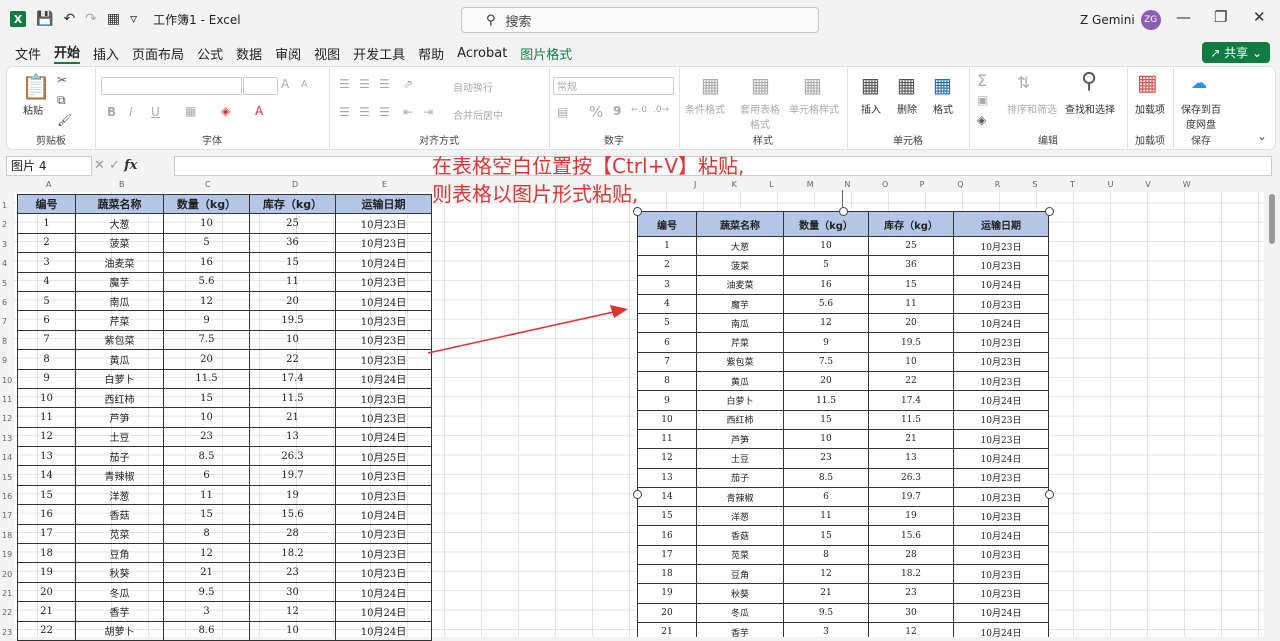  Describe the element at coordinates (1001, 224) in the screenshot. I see `table-header: 运输日期` at that location.